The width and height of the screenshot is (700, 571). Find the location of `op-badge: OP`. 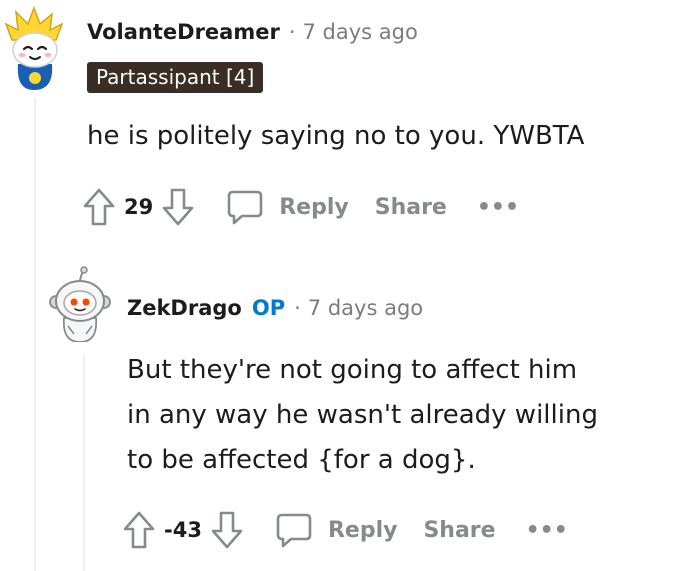

op-badge: OP is located at coordinates (268, 308).